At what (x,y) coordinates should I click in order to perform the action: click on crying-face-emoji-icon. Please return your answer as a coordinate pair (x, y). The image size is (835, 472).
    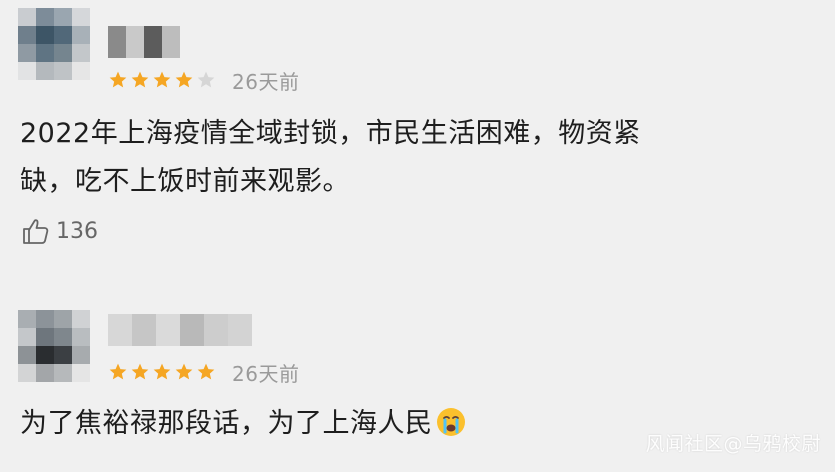
    Looking at the image, I should click on (450, 422).